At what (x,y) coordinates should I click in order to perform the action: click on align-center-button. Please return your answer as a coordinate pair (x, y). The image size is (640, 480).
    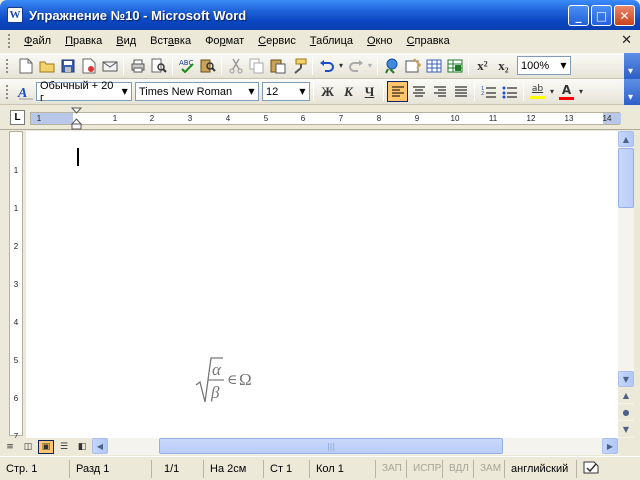
    Looking at the image, I should click on (418, 91).